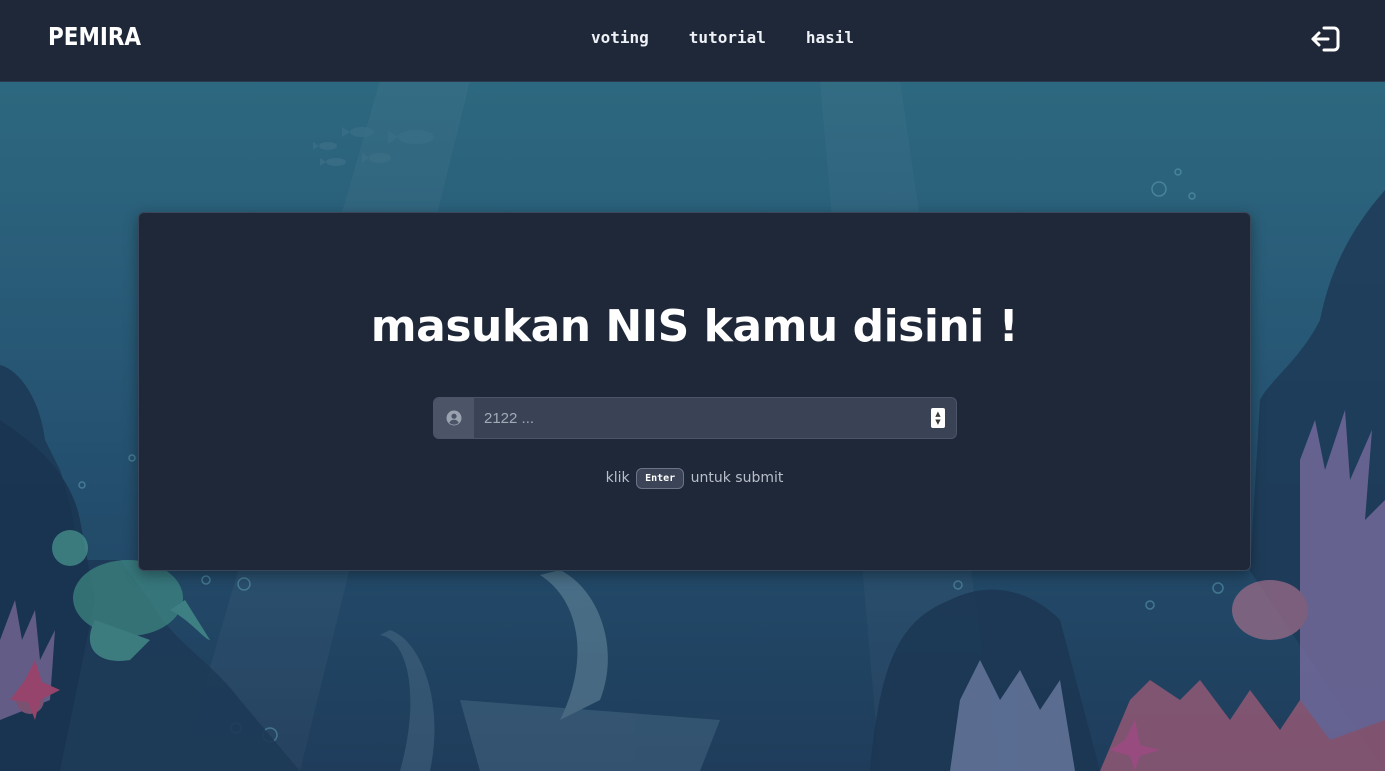 This screenshot has height=771, width=1385. I want to click on submit-hint: klik Enter untuk submit, so click(694, 478).